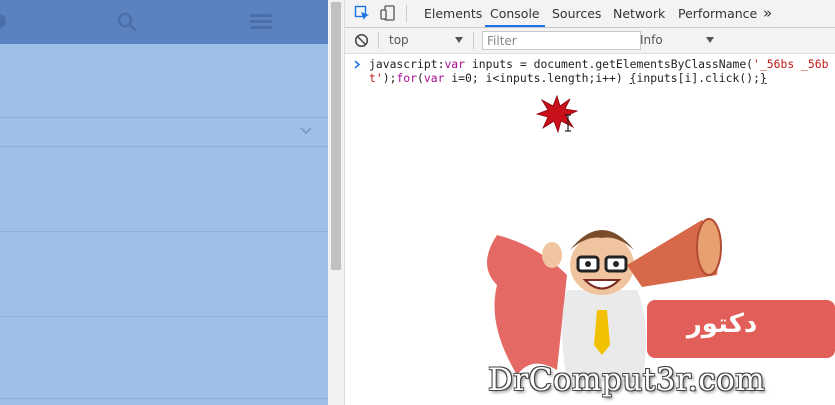  Describe the element at coordinates (389, 78) in the screenshot. I see `code-text: );` at that location.